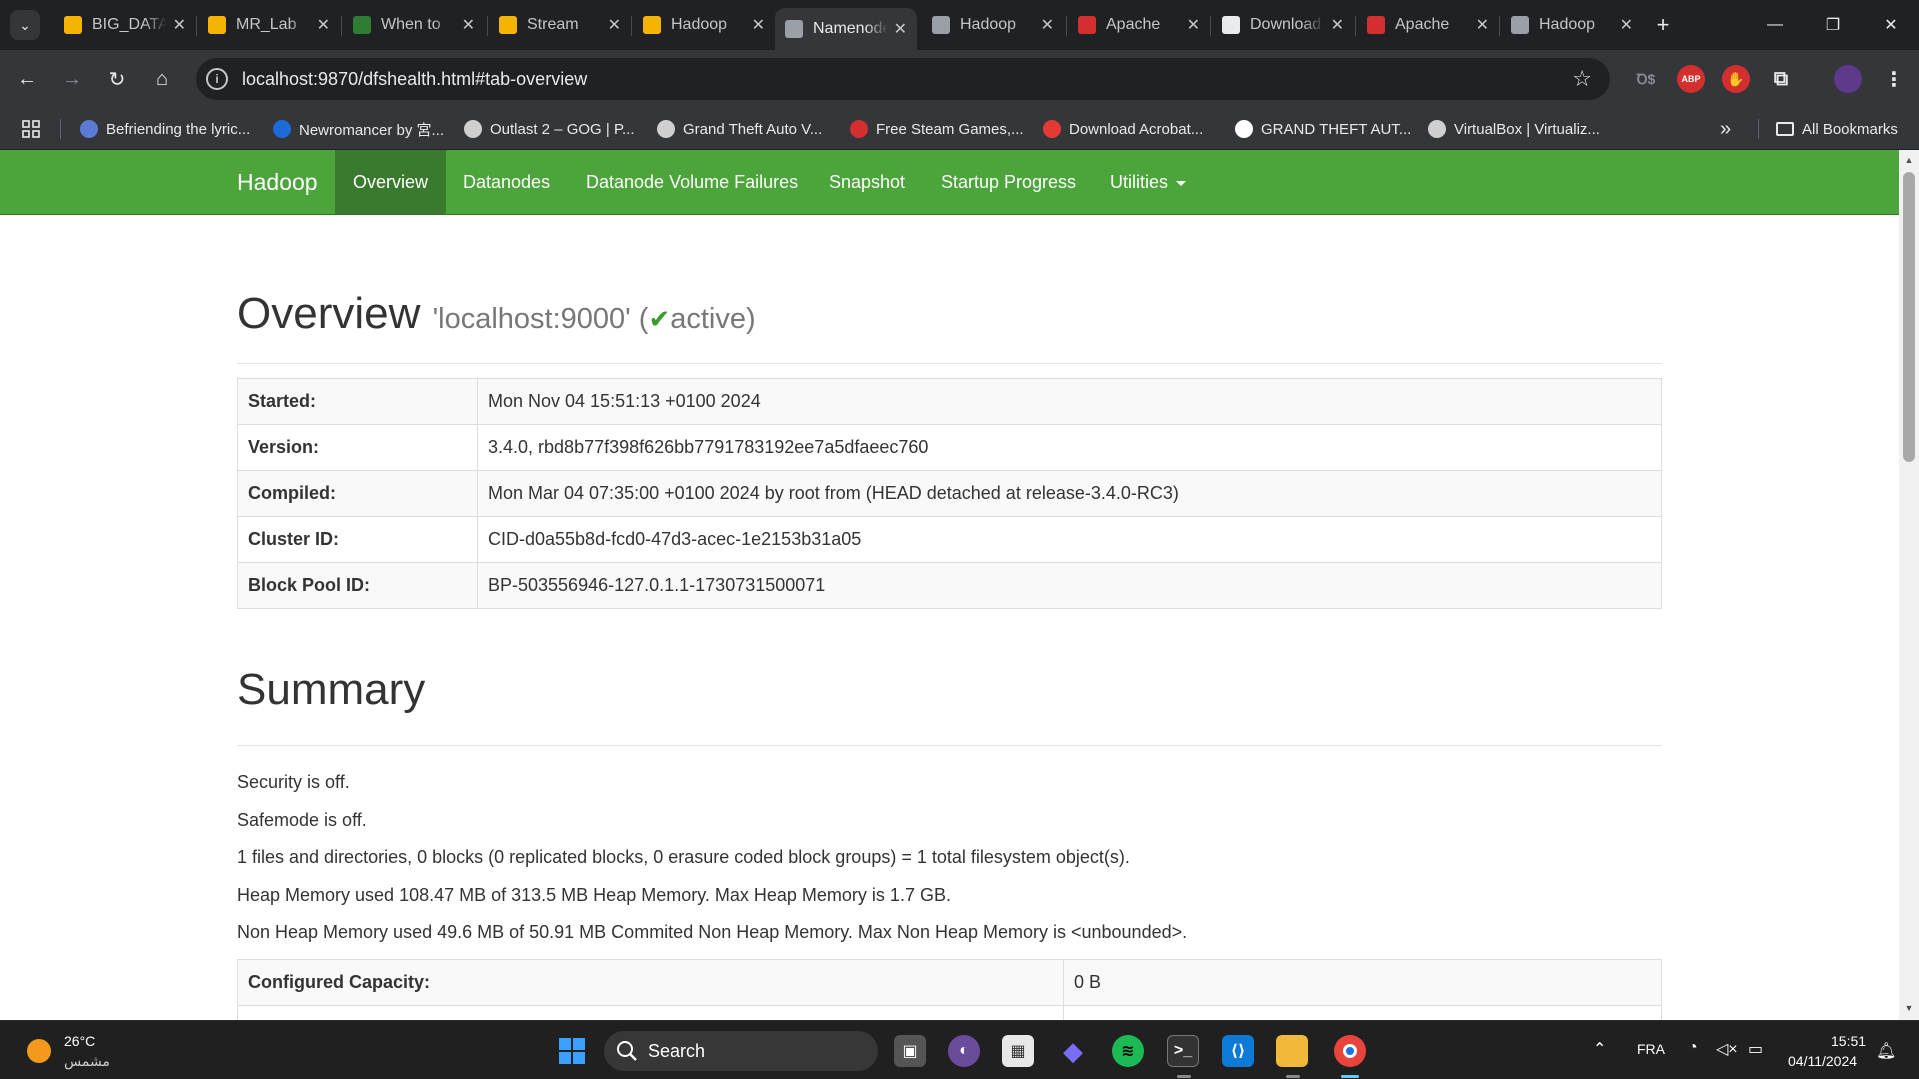 This screenshot has width=1919, height=1079. What do you see at coordinates (1886, 1051) in the screenshot?
I see `notification-bell-icon: 🔔︎` at bounding box center [1886, 1051].